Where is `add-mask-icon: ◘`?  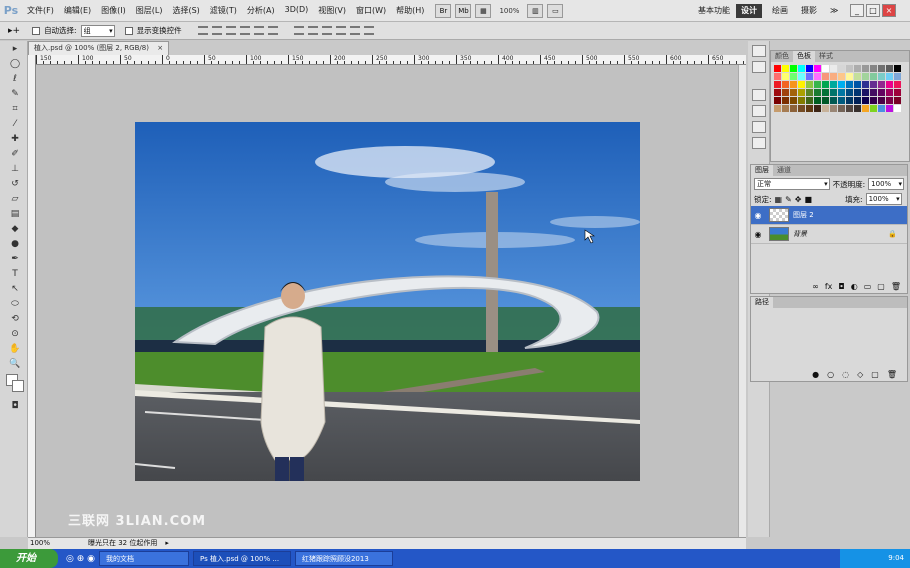 add-mask-icon: ◘ is located at coordinates (841, 286).